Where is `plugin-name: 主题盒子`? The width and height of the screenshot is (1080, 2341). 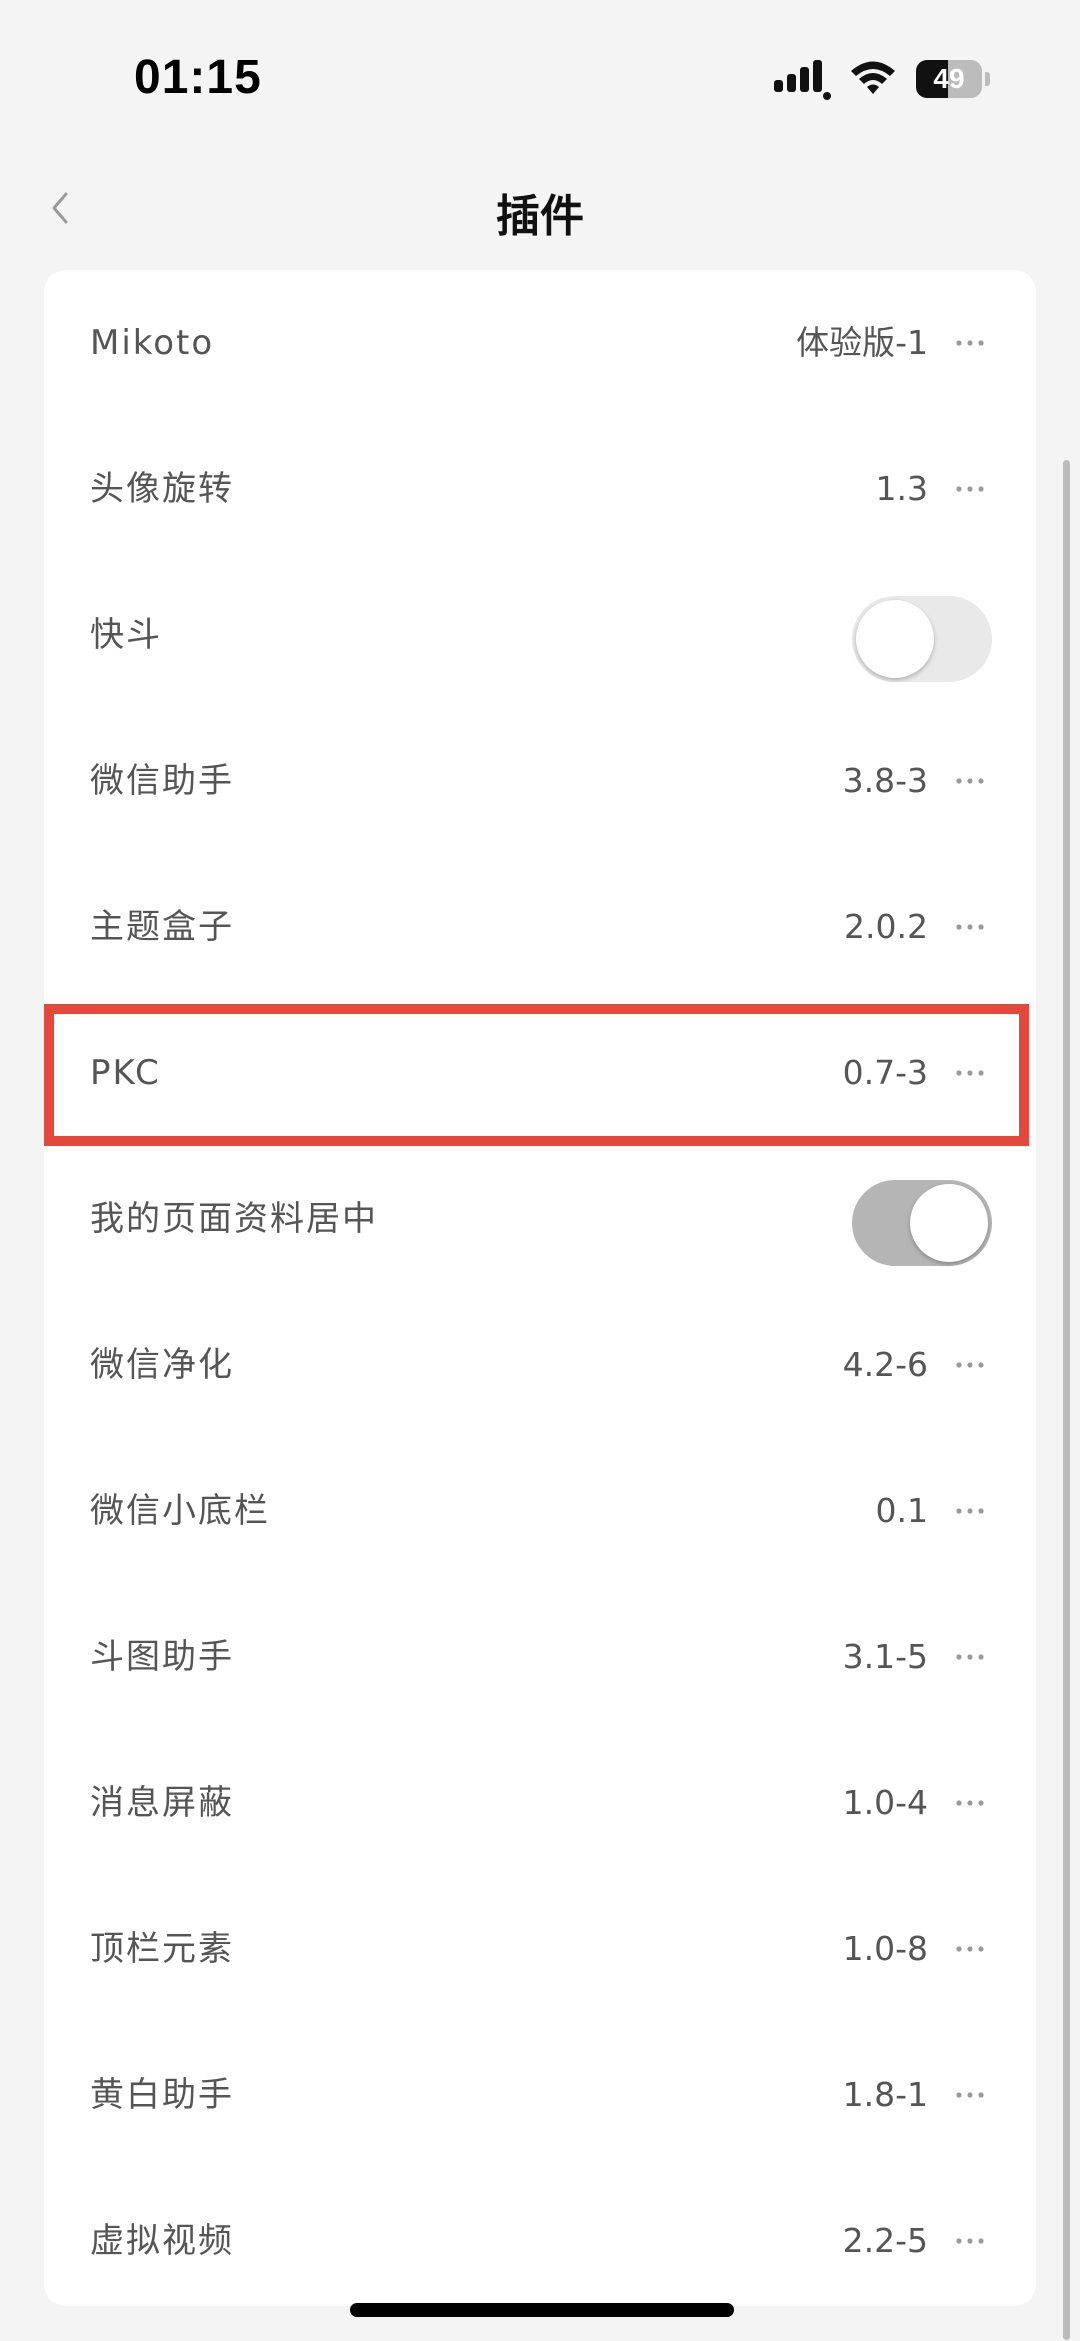 plugin-name: 主题盒子 is located at coordinates (162, 927).